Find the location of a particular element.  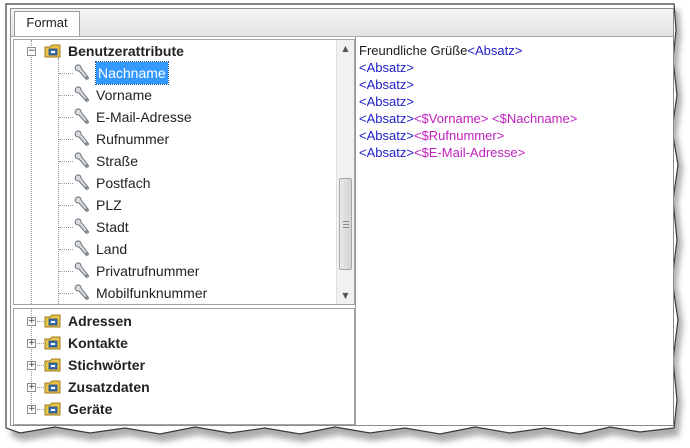

tree-node-label: E-Mail-Adresse is located at coordinates (144, 117).